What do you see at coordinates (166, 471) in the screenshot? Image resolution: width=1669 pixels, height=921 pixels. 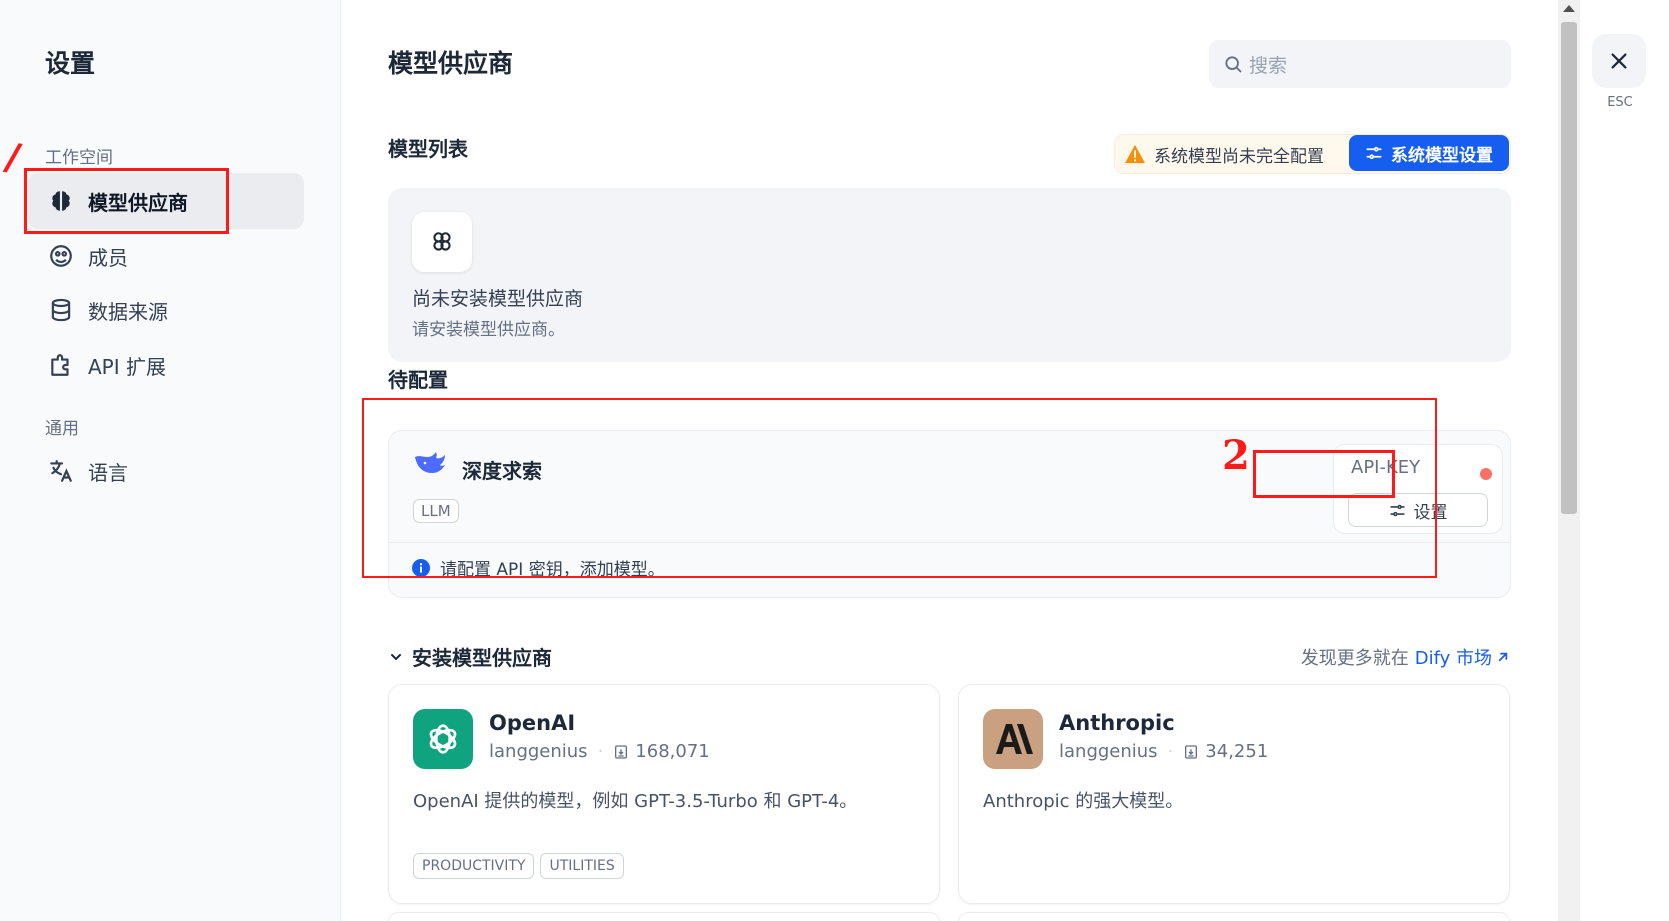 I see `sidebar-item-language: 语言` at bounding box center [166, 471].